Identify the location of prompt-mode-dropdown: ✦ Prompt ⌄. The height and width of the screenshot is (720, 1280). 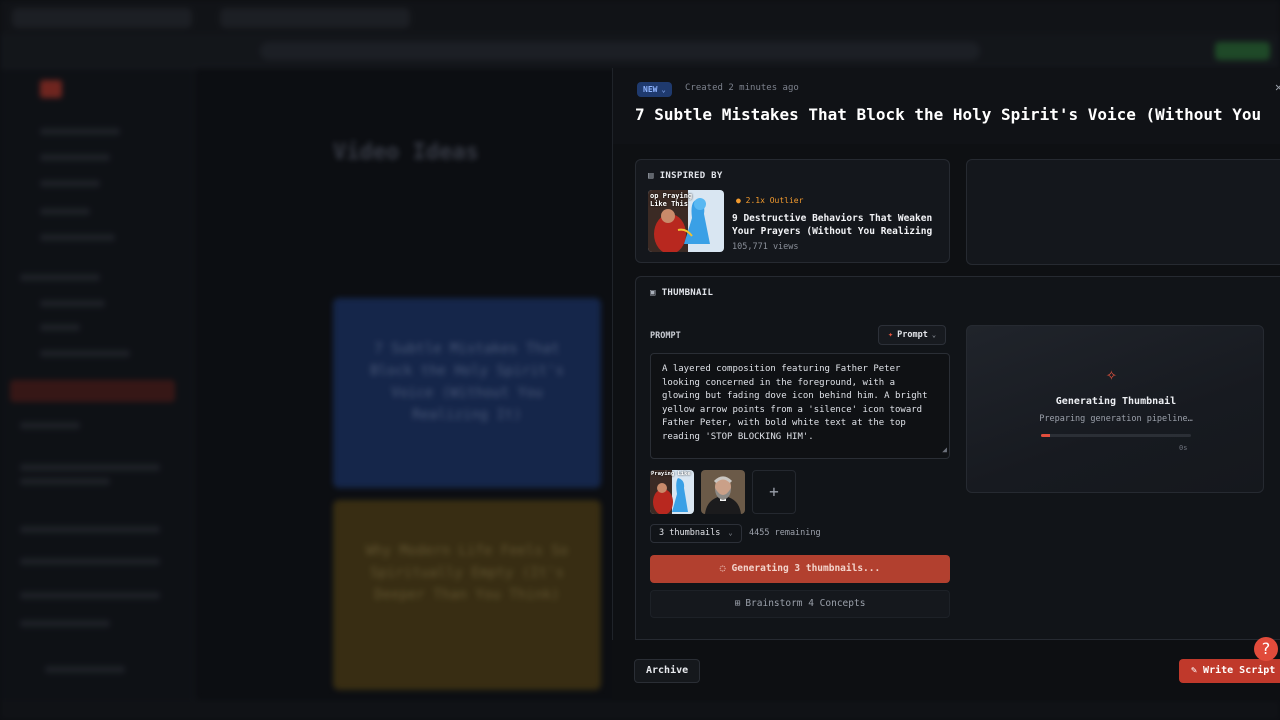
(912, 335).